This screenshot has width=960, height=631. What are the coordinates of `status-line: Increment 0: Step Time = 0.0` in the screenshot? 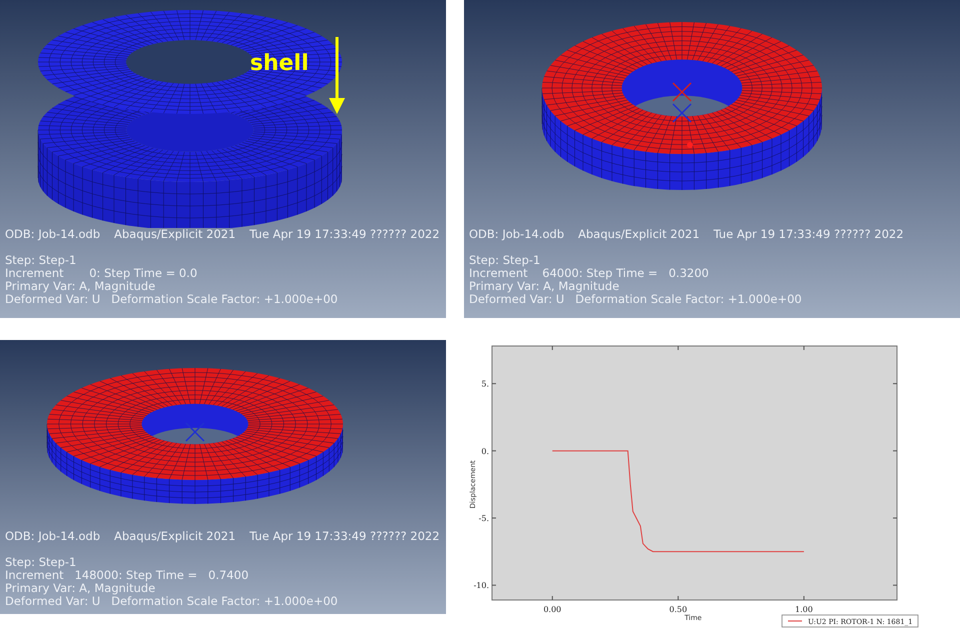 It's located at (101, 273).